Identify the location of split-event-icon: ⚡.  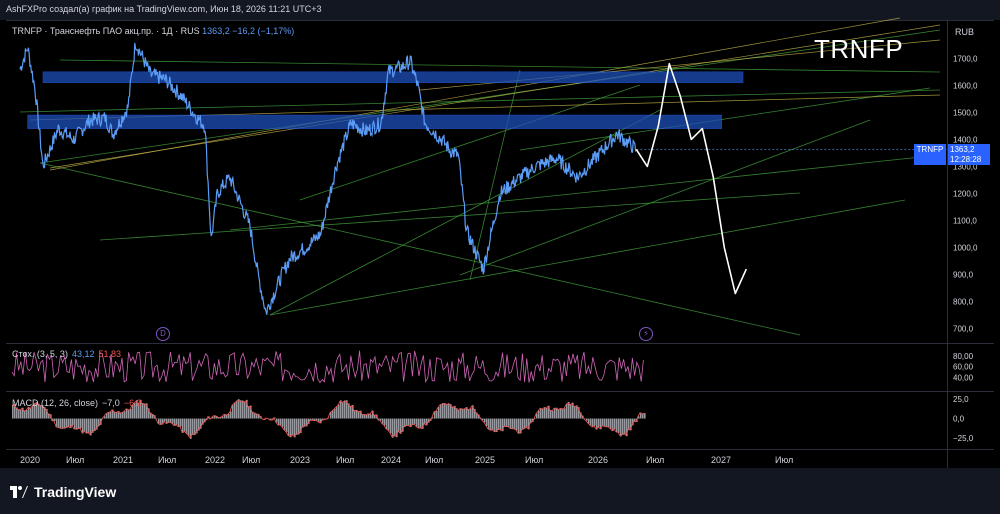
(646, 334).